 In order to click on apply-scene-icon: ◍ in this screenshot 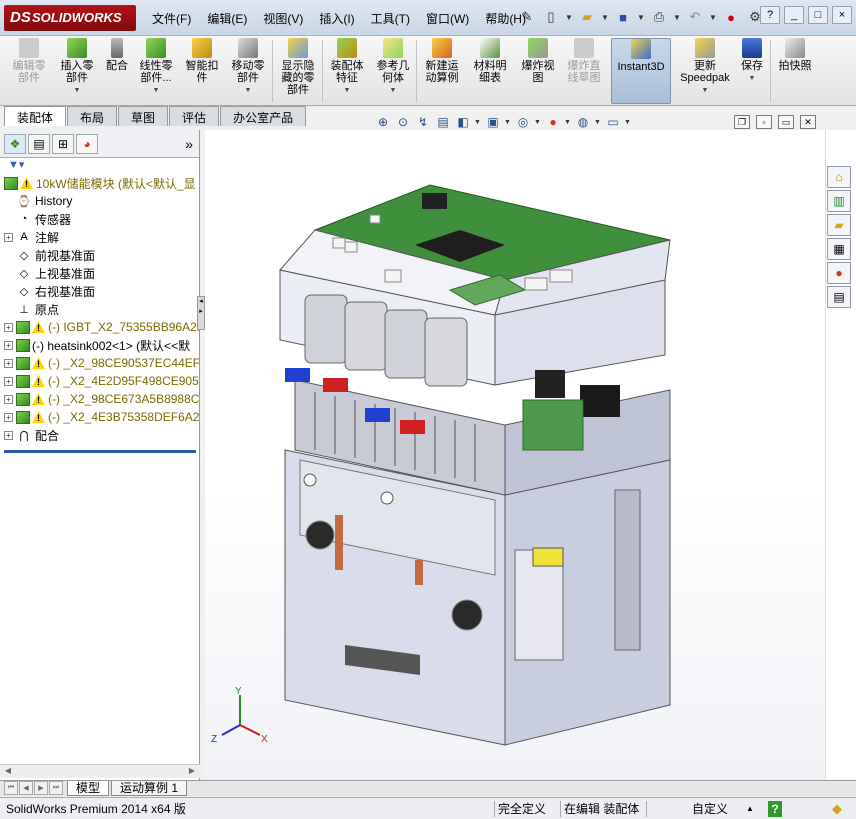, I will do `click(583, 122)`.